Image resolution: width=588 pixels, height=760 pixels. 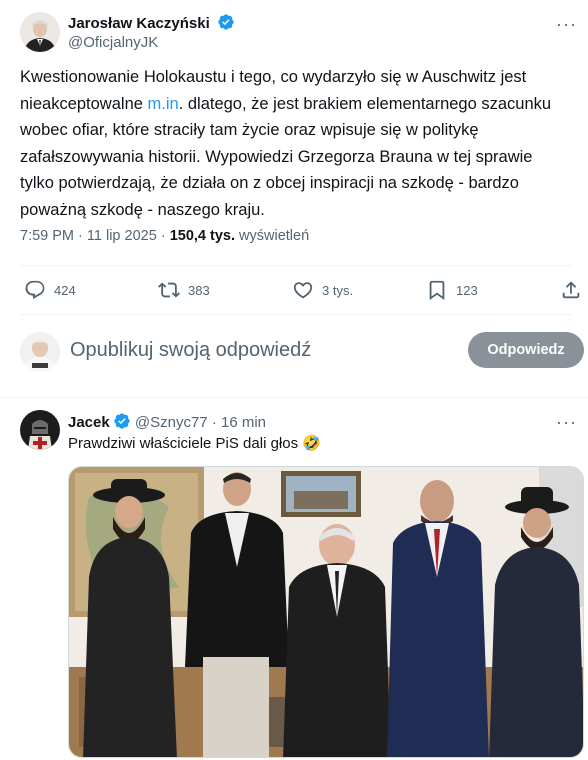 What do you see at coordinates (190, 350) in the screenshot?
I see `reply-input: Opublikuj swoją odpowiedź` at bounding box center [190, 350].